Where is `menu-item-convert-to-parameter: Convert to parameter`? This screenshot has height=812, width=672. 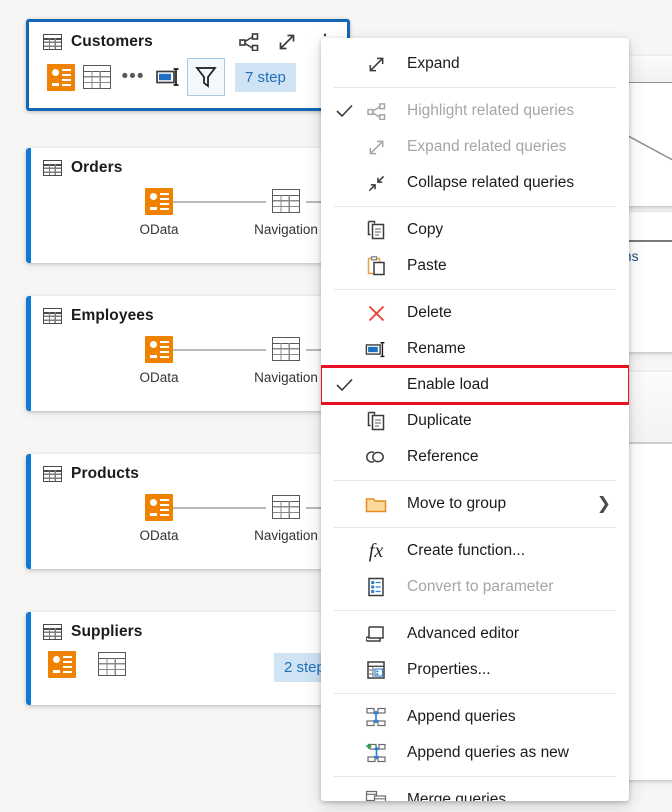 menu-item-convert-to-parameter: Convert to parameter is located at coordinates (475, 587).